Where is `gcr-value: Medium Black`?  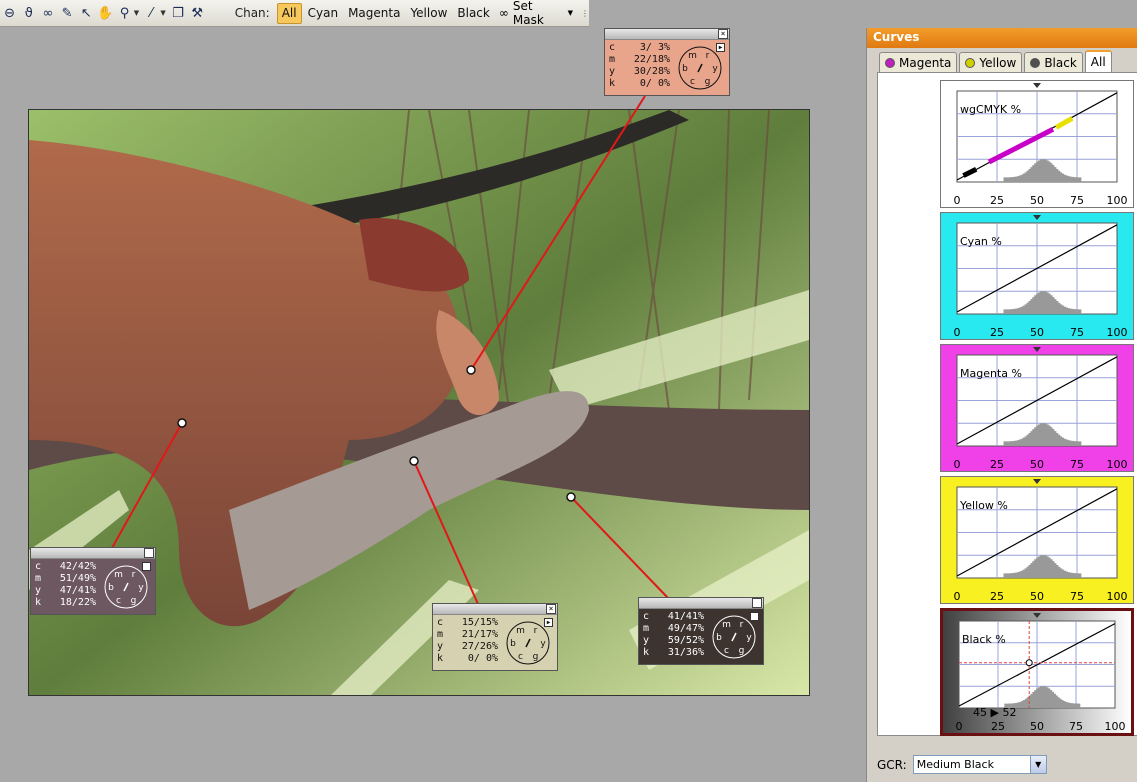 gcr-value: Medium Black is located at coordinates (955, 764).